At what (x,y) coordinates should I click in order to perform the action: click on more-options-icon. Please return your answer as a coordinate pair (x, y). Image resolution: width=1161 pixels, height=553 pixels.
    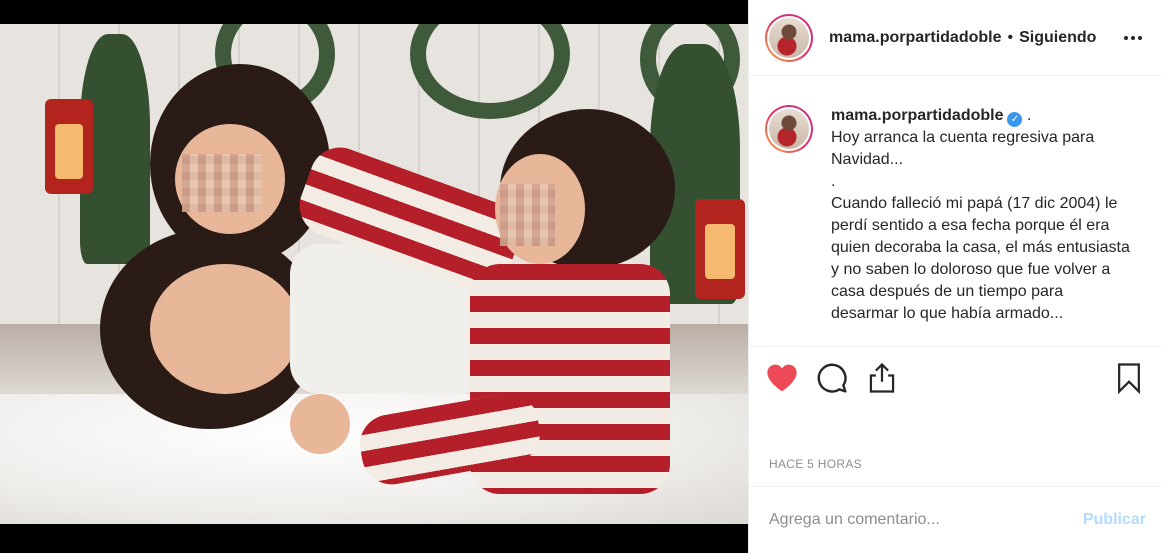
    Looking at the image, I should click on (1133, 38).